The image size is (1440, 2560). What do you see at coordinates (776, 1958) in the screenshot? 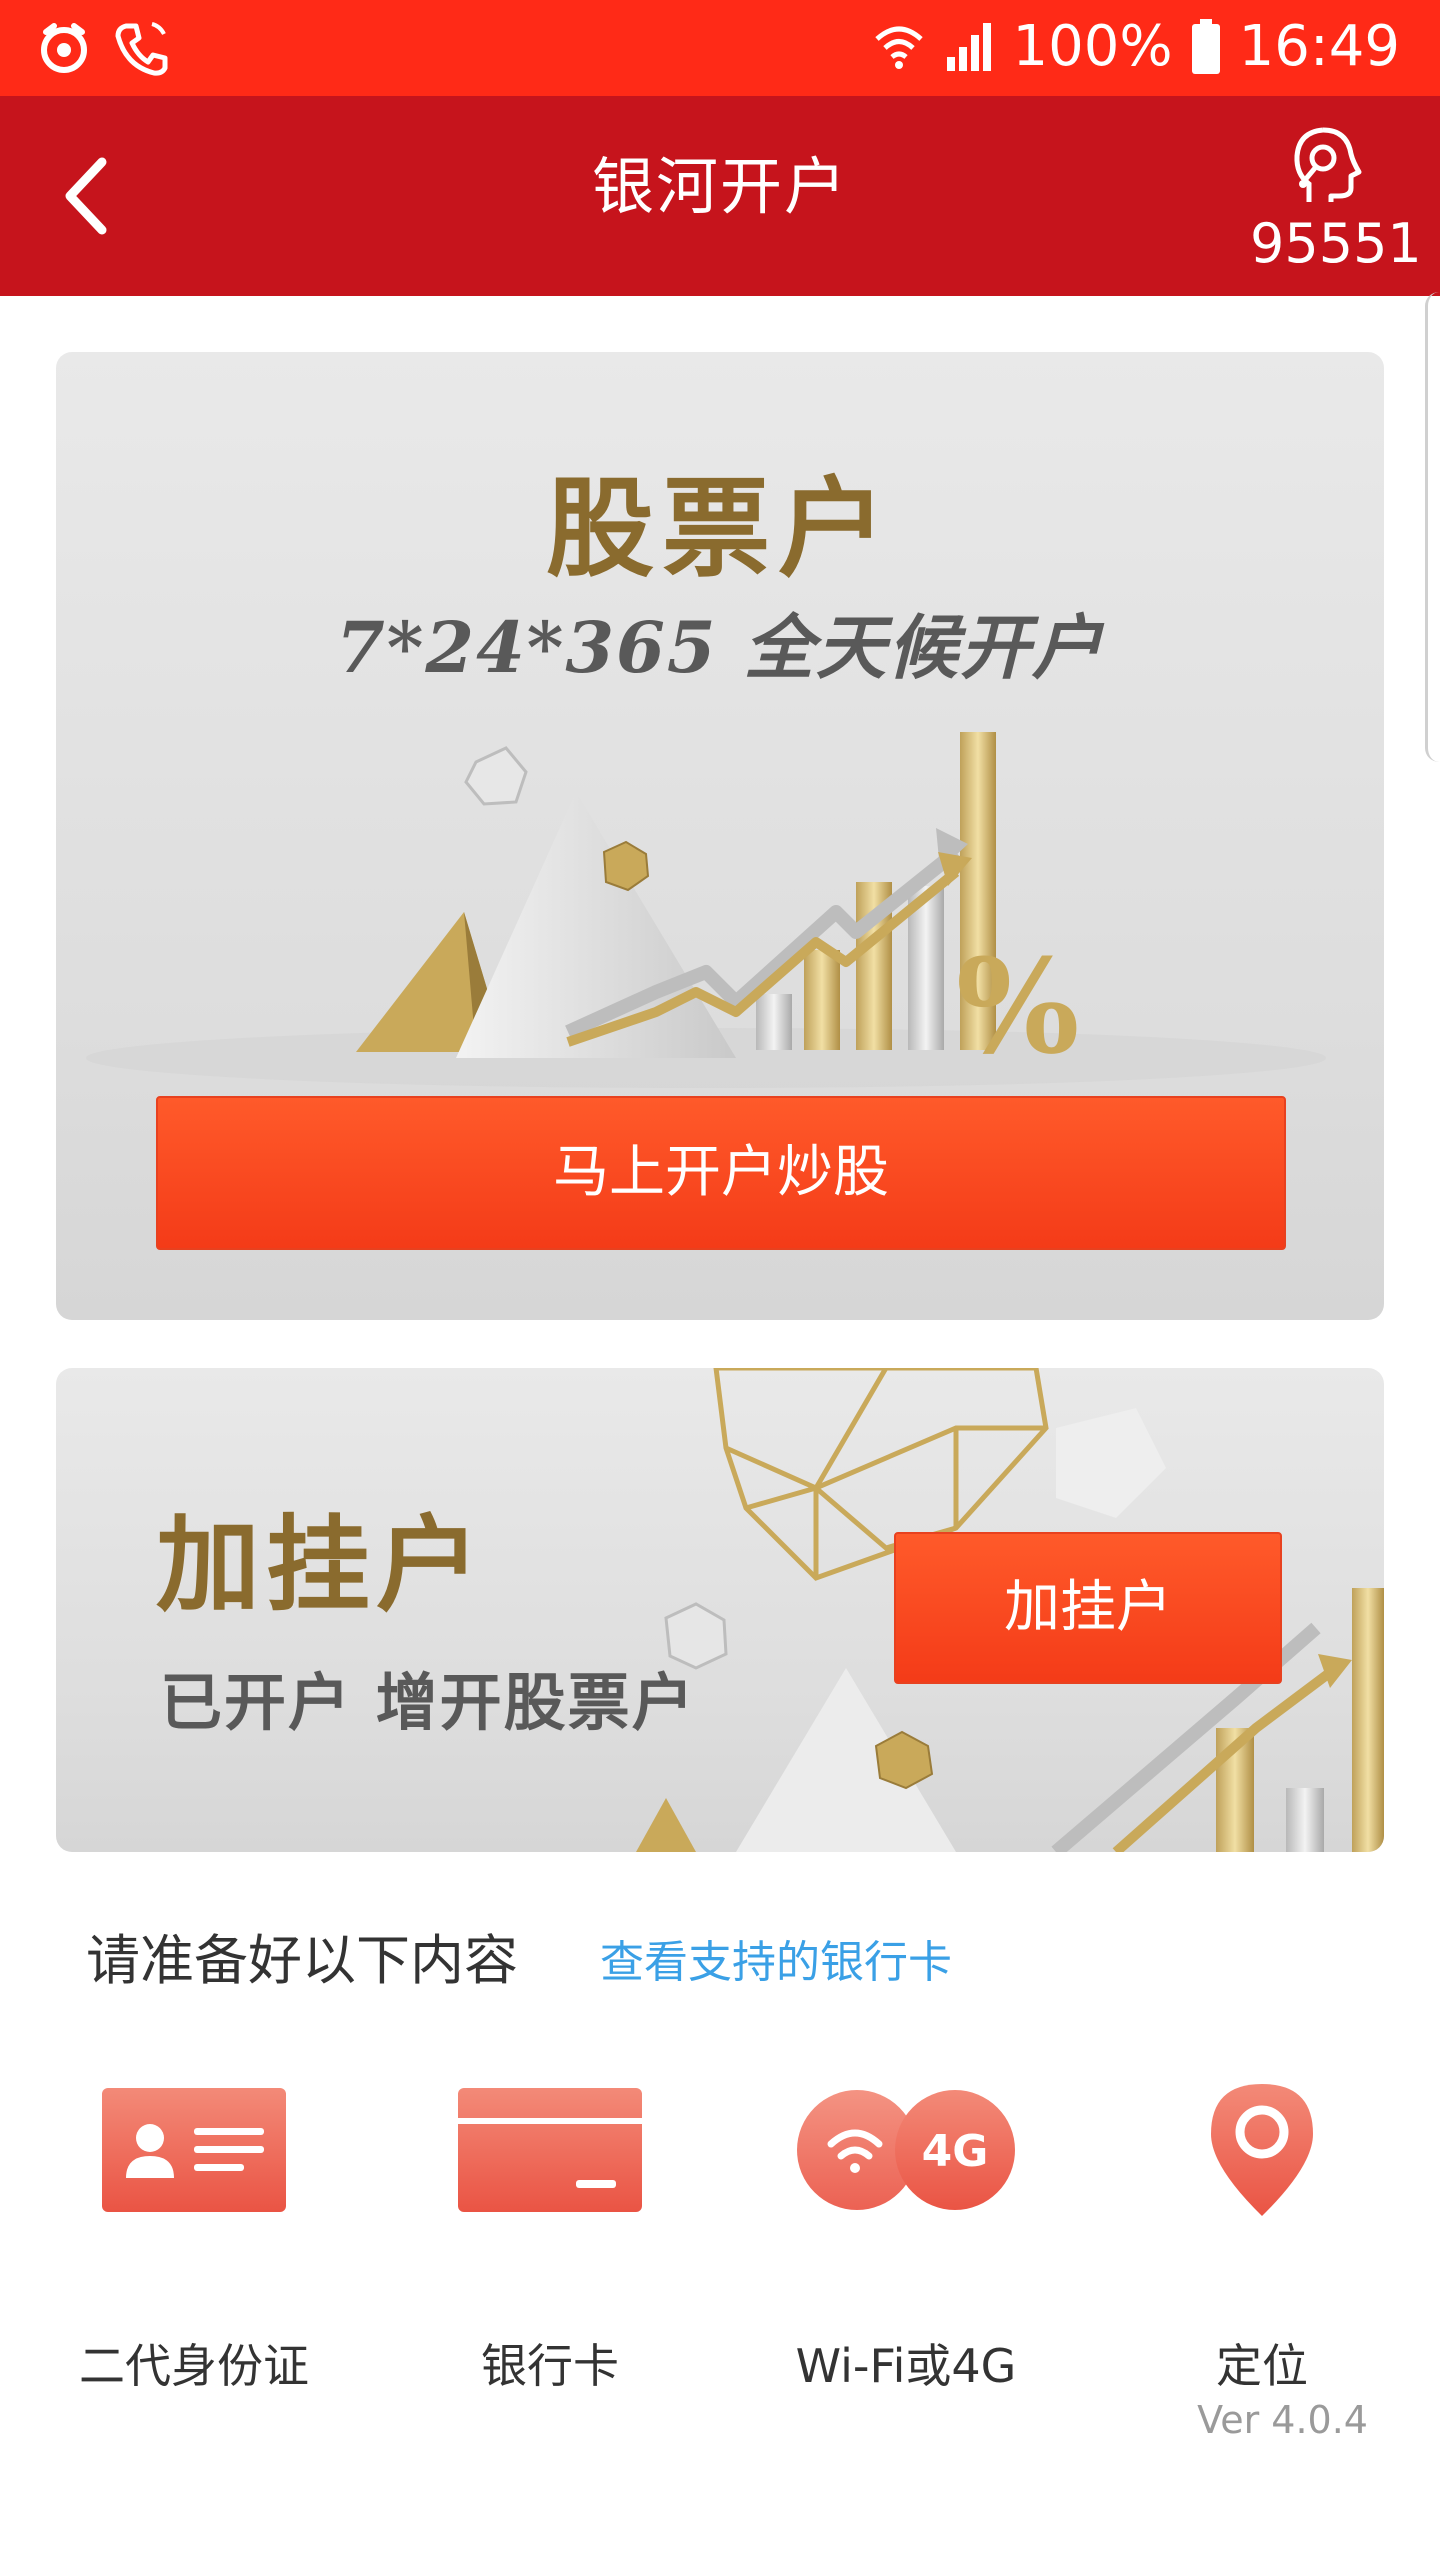
I see `supported-banks-link: 查看支持的银行卡` at bounding box center [776, 1958].